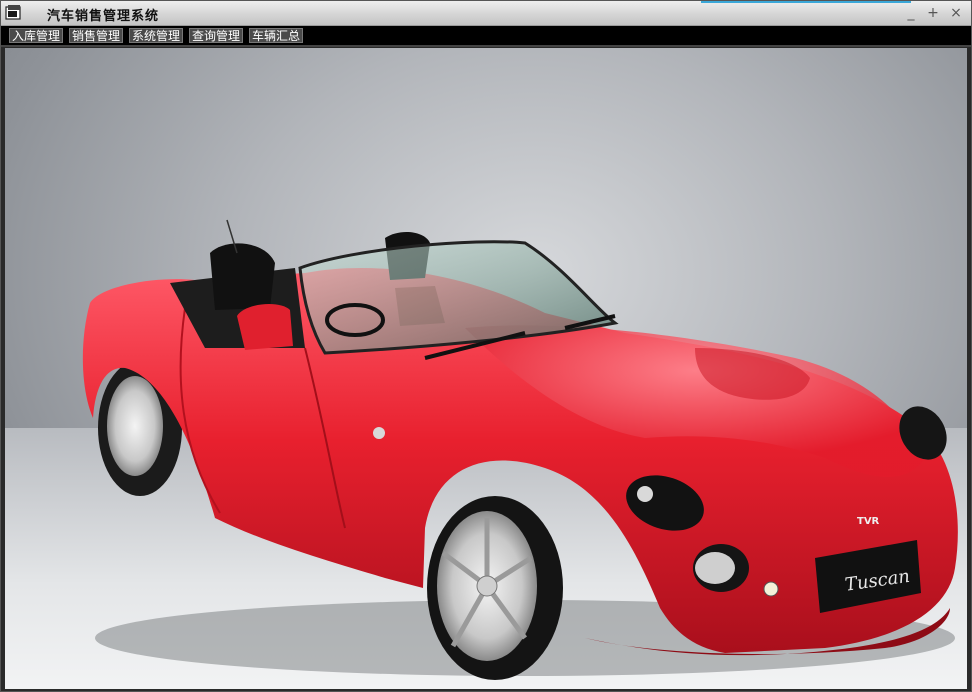  What do you see at coordinates (933, 13) in the screenshot?
I see `maximize-button: +` at bounding box center [933, 13].